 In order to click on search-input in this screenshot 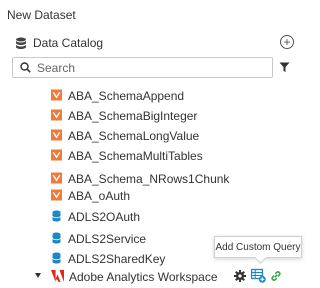, I will do `click(147, 67)`.